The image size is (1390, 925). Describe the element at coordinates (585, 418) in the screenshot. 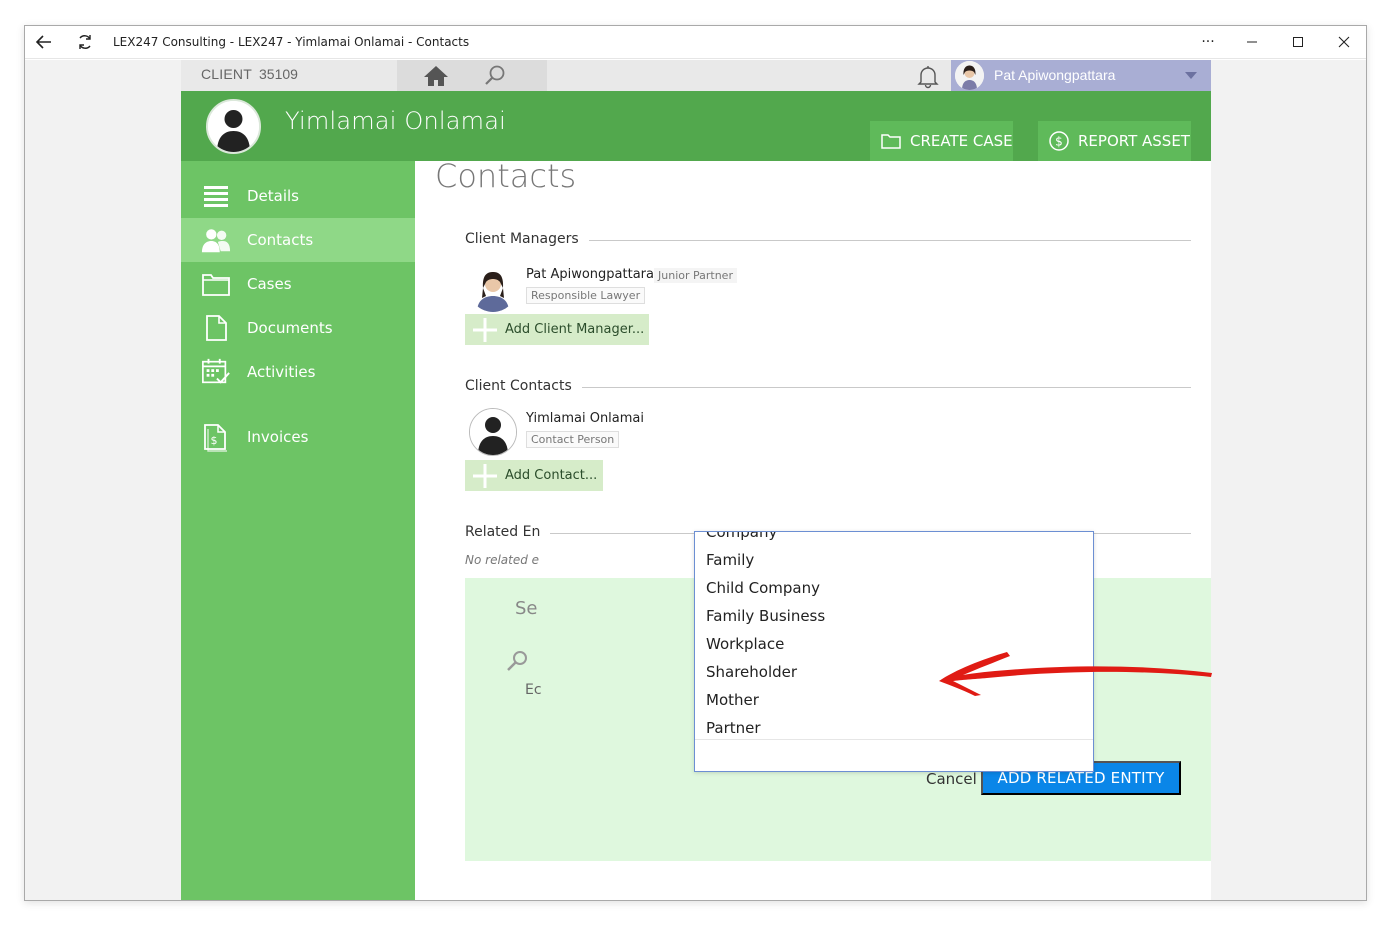

I see `person-name: Yimlamai Onlamai` at that location.